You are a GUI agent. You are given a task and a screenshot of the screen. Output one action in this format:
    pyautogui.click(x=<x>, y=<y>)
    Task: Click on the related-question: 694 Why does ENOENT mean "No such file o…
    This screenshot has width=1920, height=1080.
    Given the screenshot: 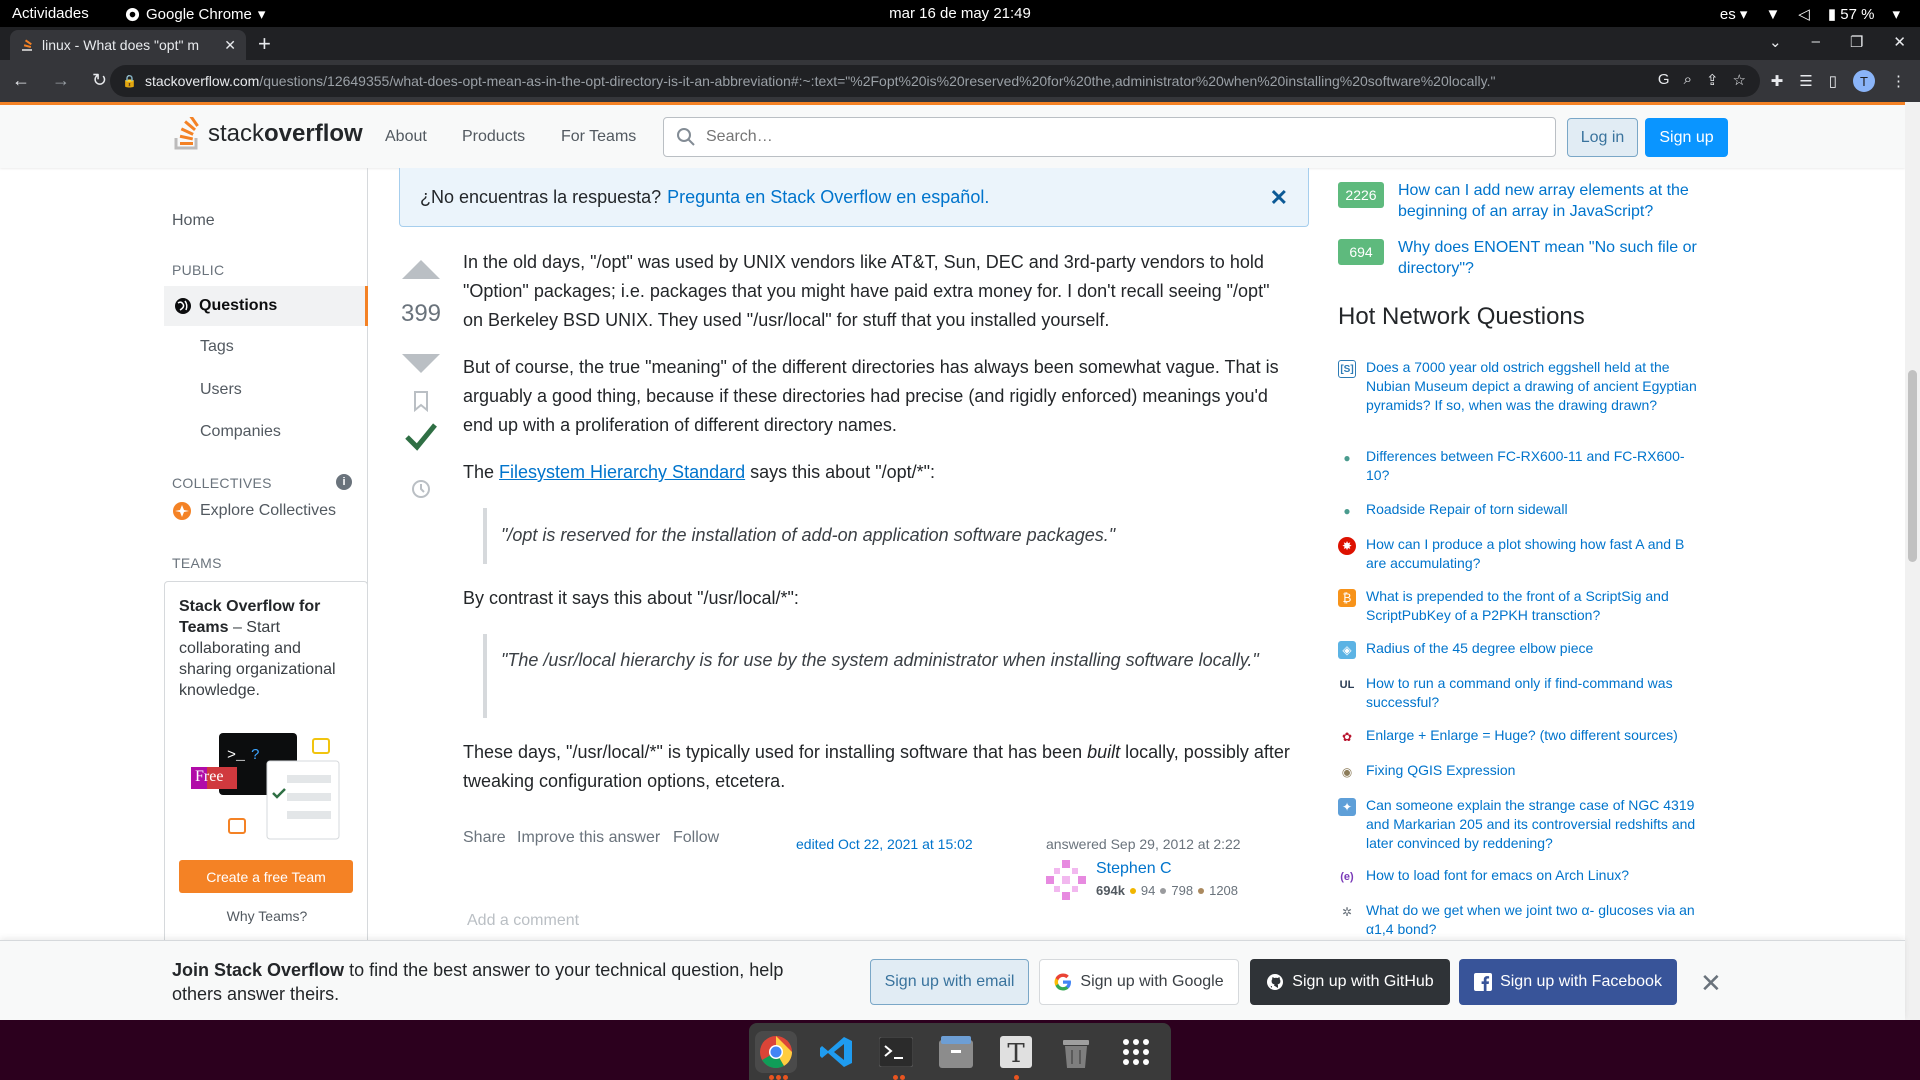 What is the action you would take?
    pyautogui.click(x=1528, y=262)
    